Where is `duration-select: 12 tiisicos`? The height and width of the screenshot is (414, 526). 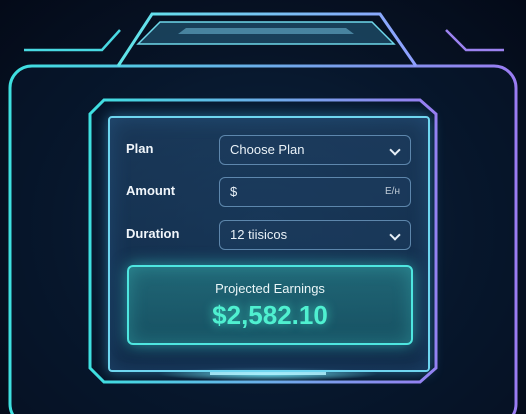
duration-select: 12 tiisicos is located at coordinates (315, 235).